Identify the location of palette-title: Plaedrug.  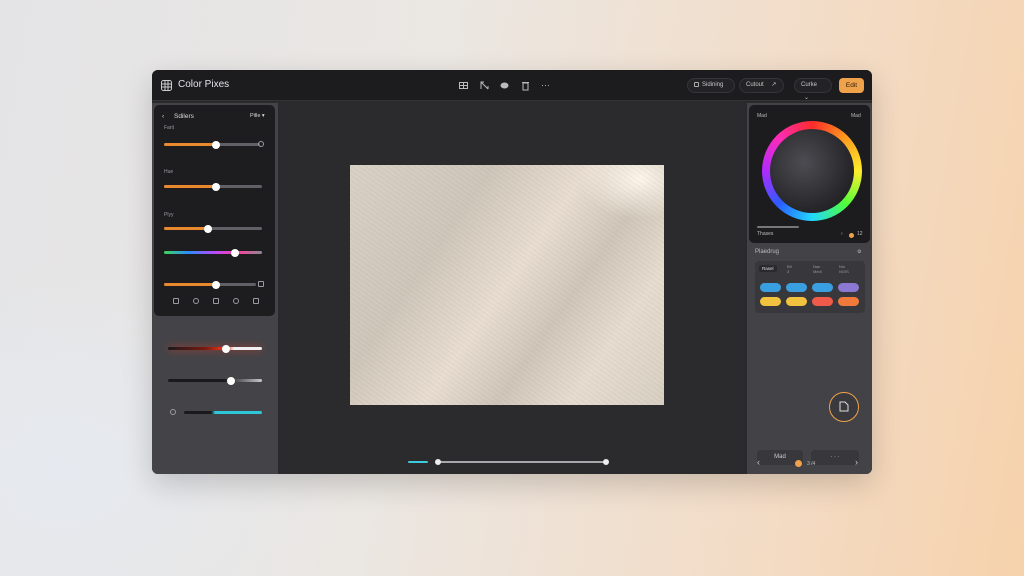
(767, 252).